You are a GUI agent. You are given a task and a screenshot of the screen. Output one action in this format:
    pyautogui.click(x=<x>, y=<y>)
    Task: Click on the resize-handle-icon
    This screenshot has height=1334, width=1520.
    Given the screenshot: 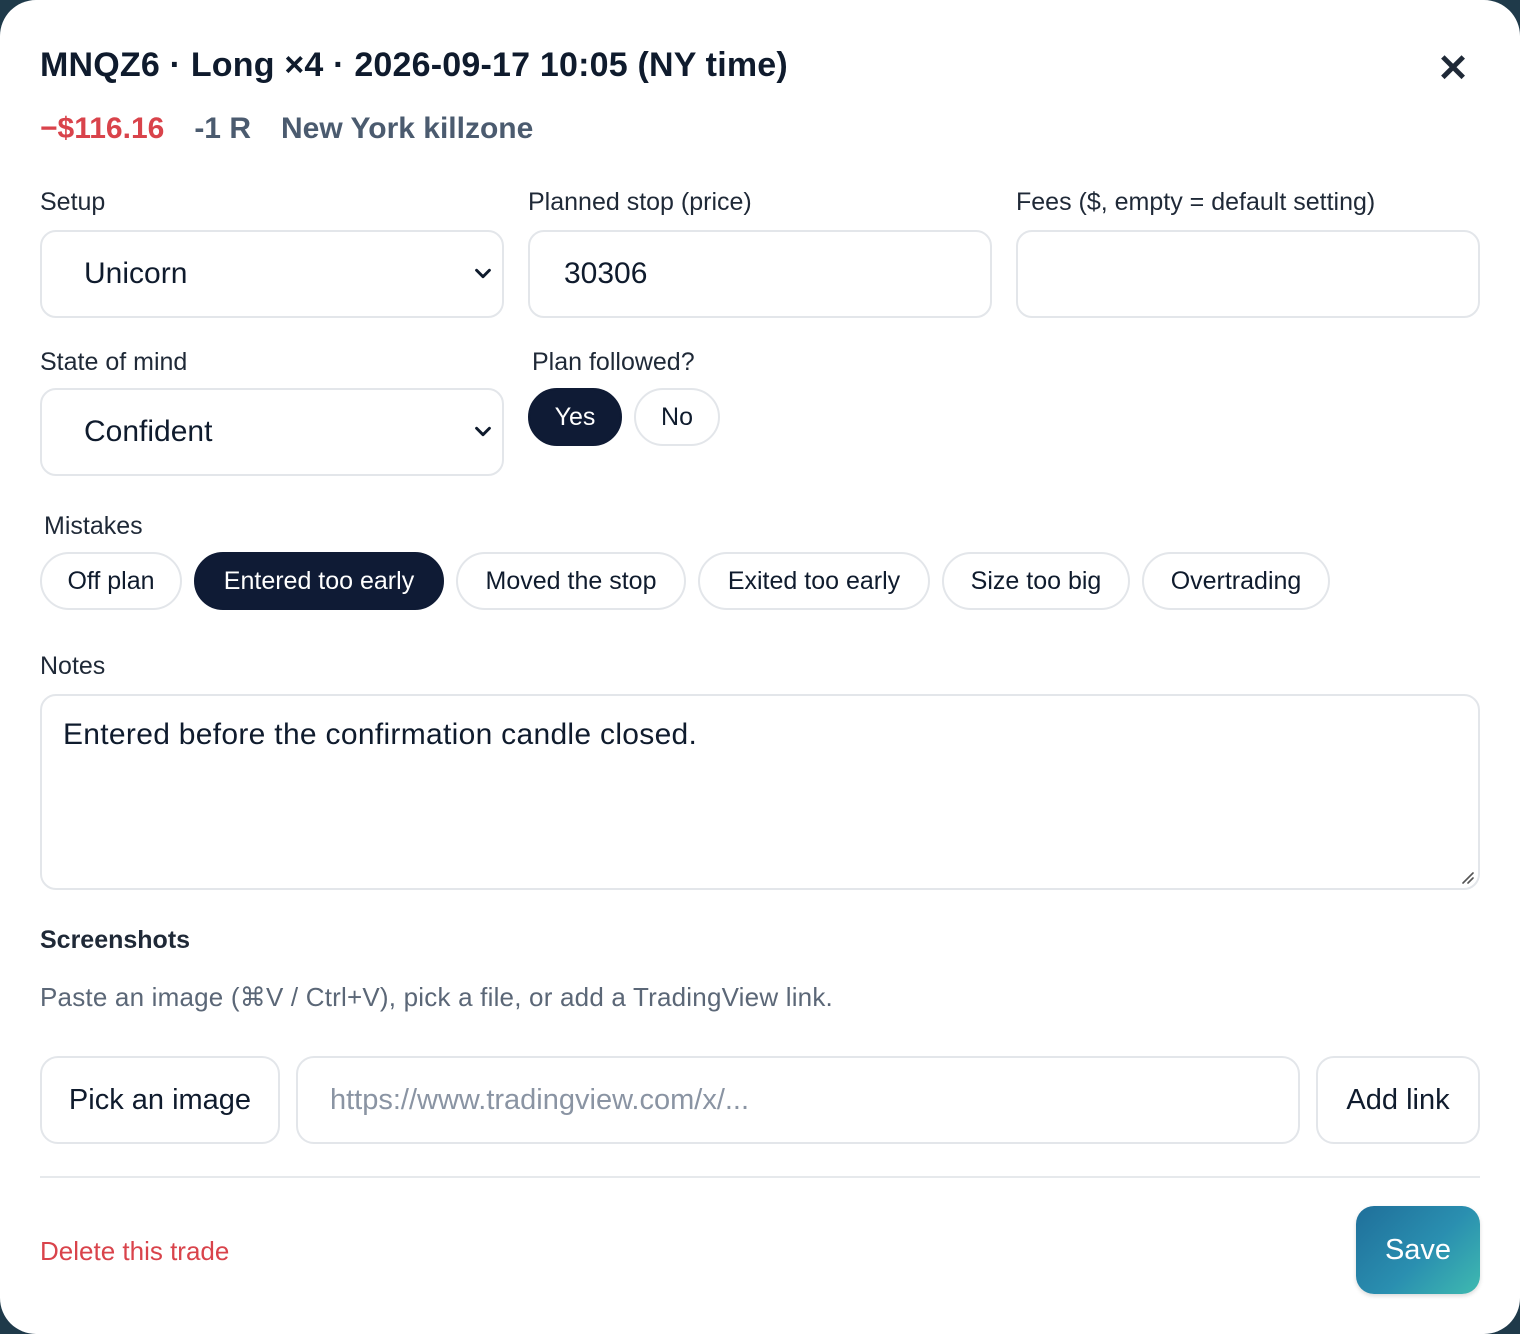 What is the action you would take?
    pyautogui.click(x=1466, y=876)
    